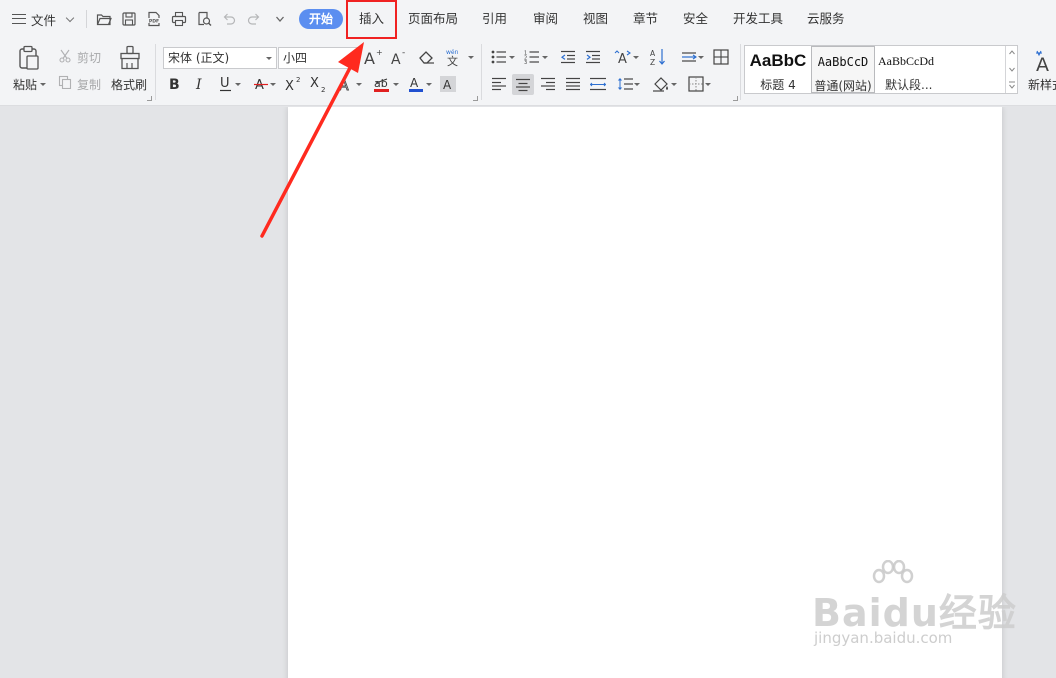  I want to click on svg-text: PDF, so click(154, 21).